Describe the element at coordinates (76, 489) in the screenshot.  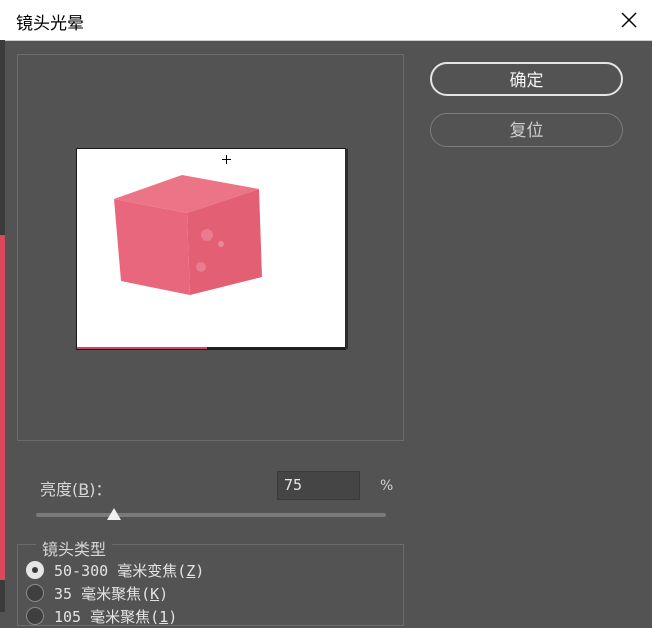
I see `brightness-label: 亮度(B)：` at that location.